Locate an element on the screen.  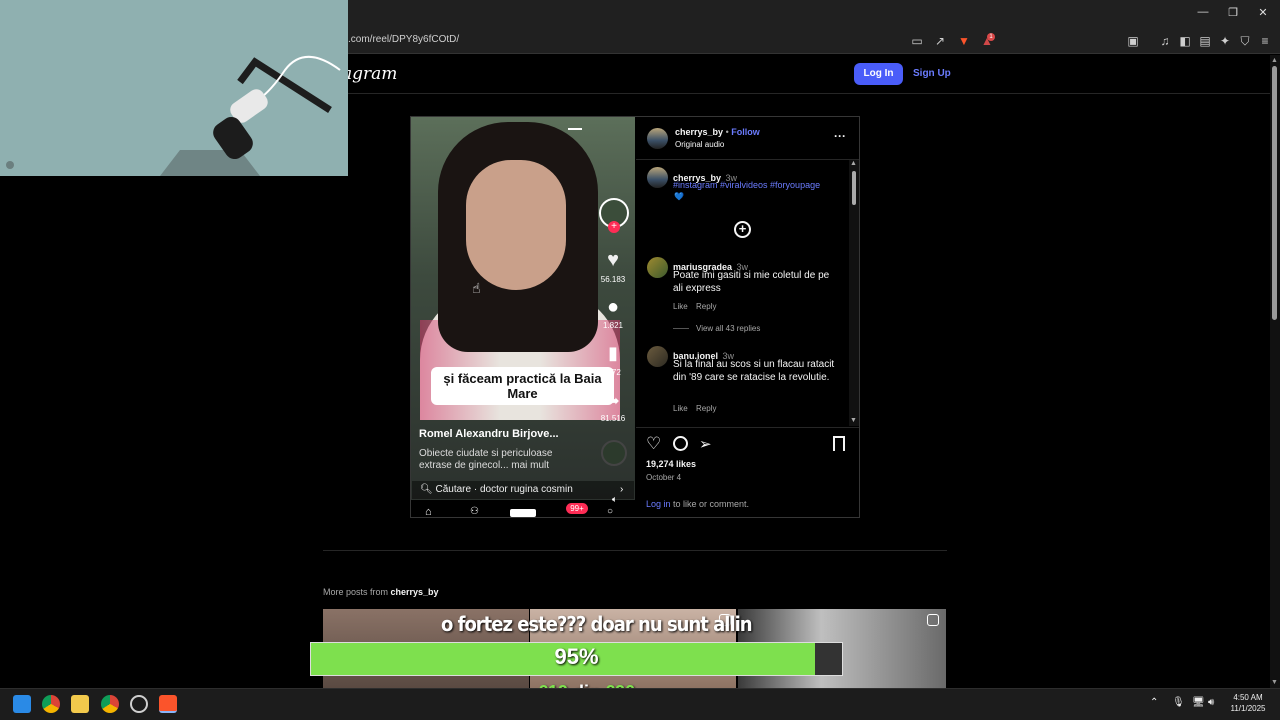
login-prompt-text: to like or comment. is located at coordinates (710, 504).